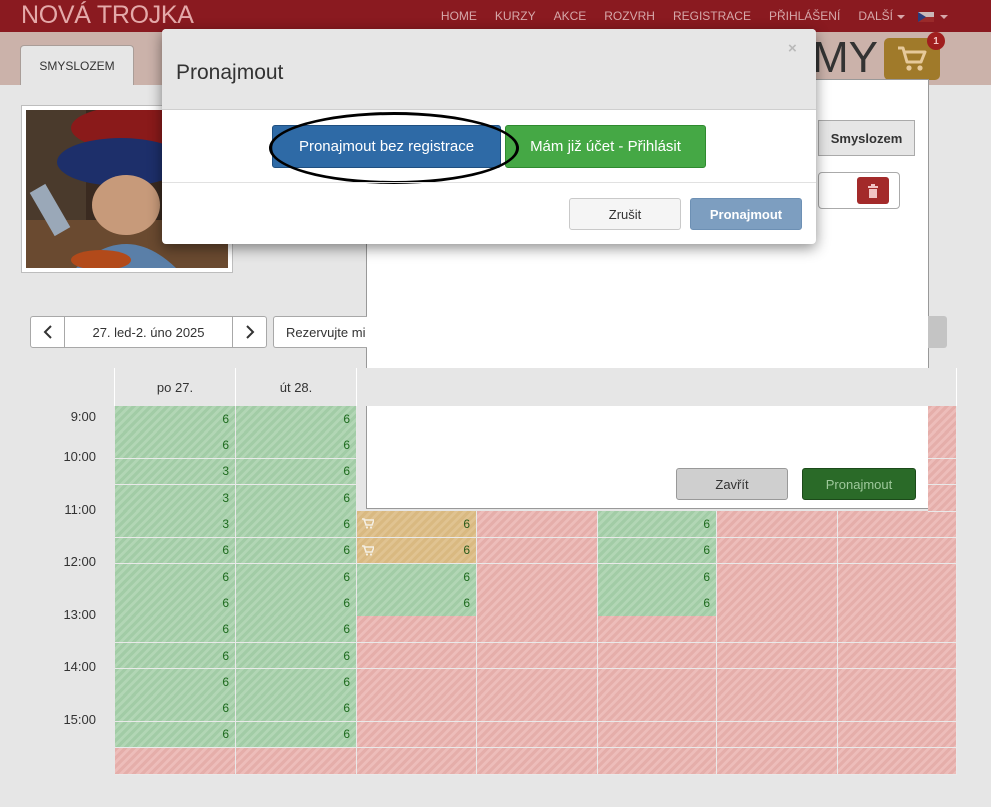  Describe the element at coordinates (79, 456) in the screenshot. I see `time-label: 10:00` at that location.